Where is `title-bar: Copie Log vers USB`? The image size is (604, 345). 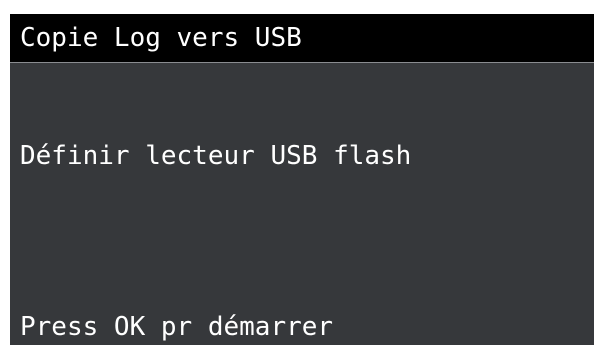 title-bar: Copie Log vers USB is located at coordinates (302, 38).